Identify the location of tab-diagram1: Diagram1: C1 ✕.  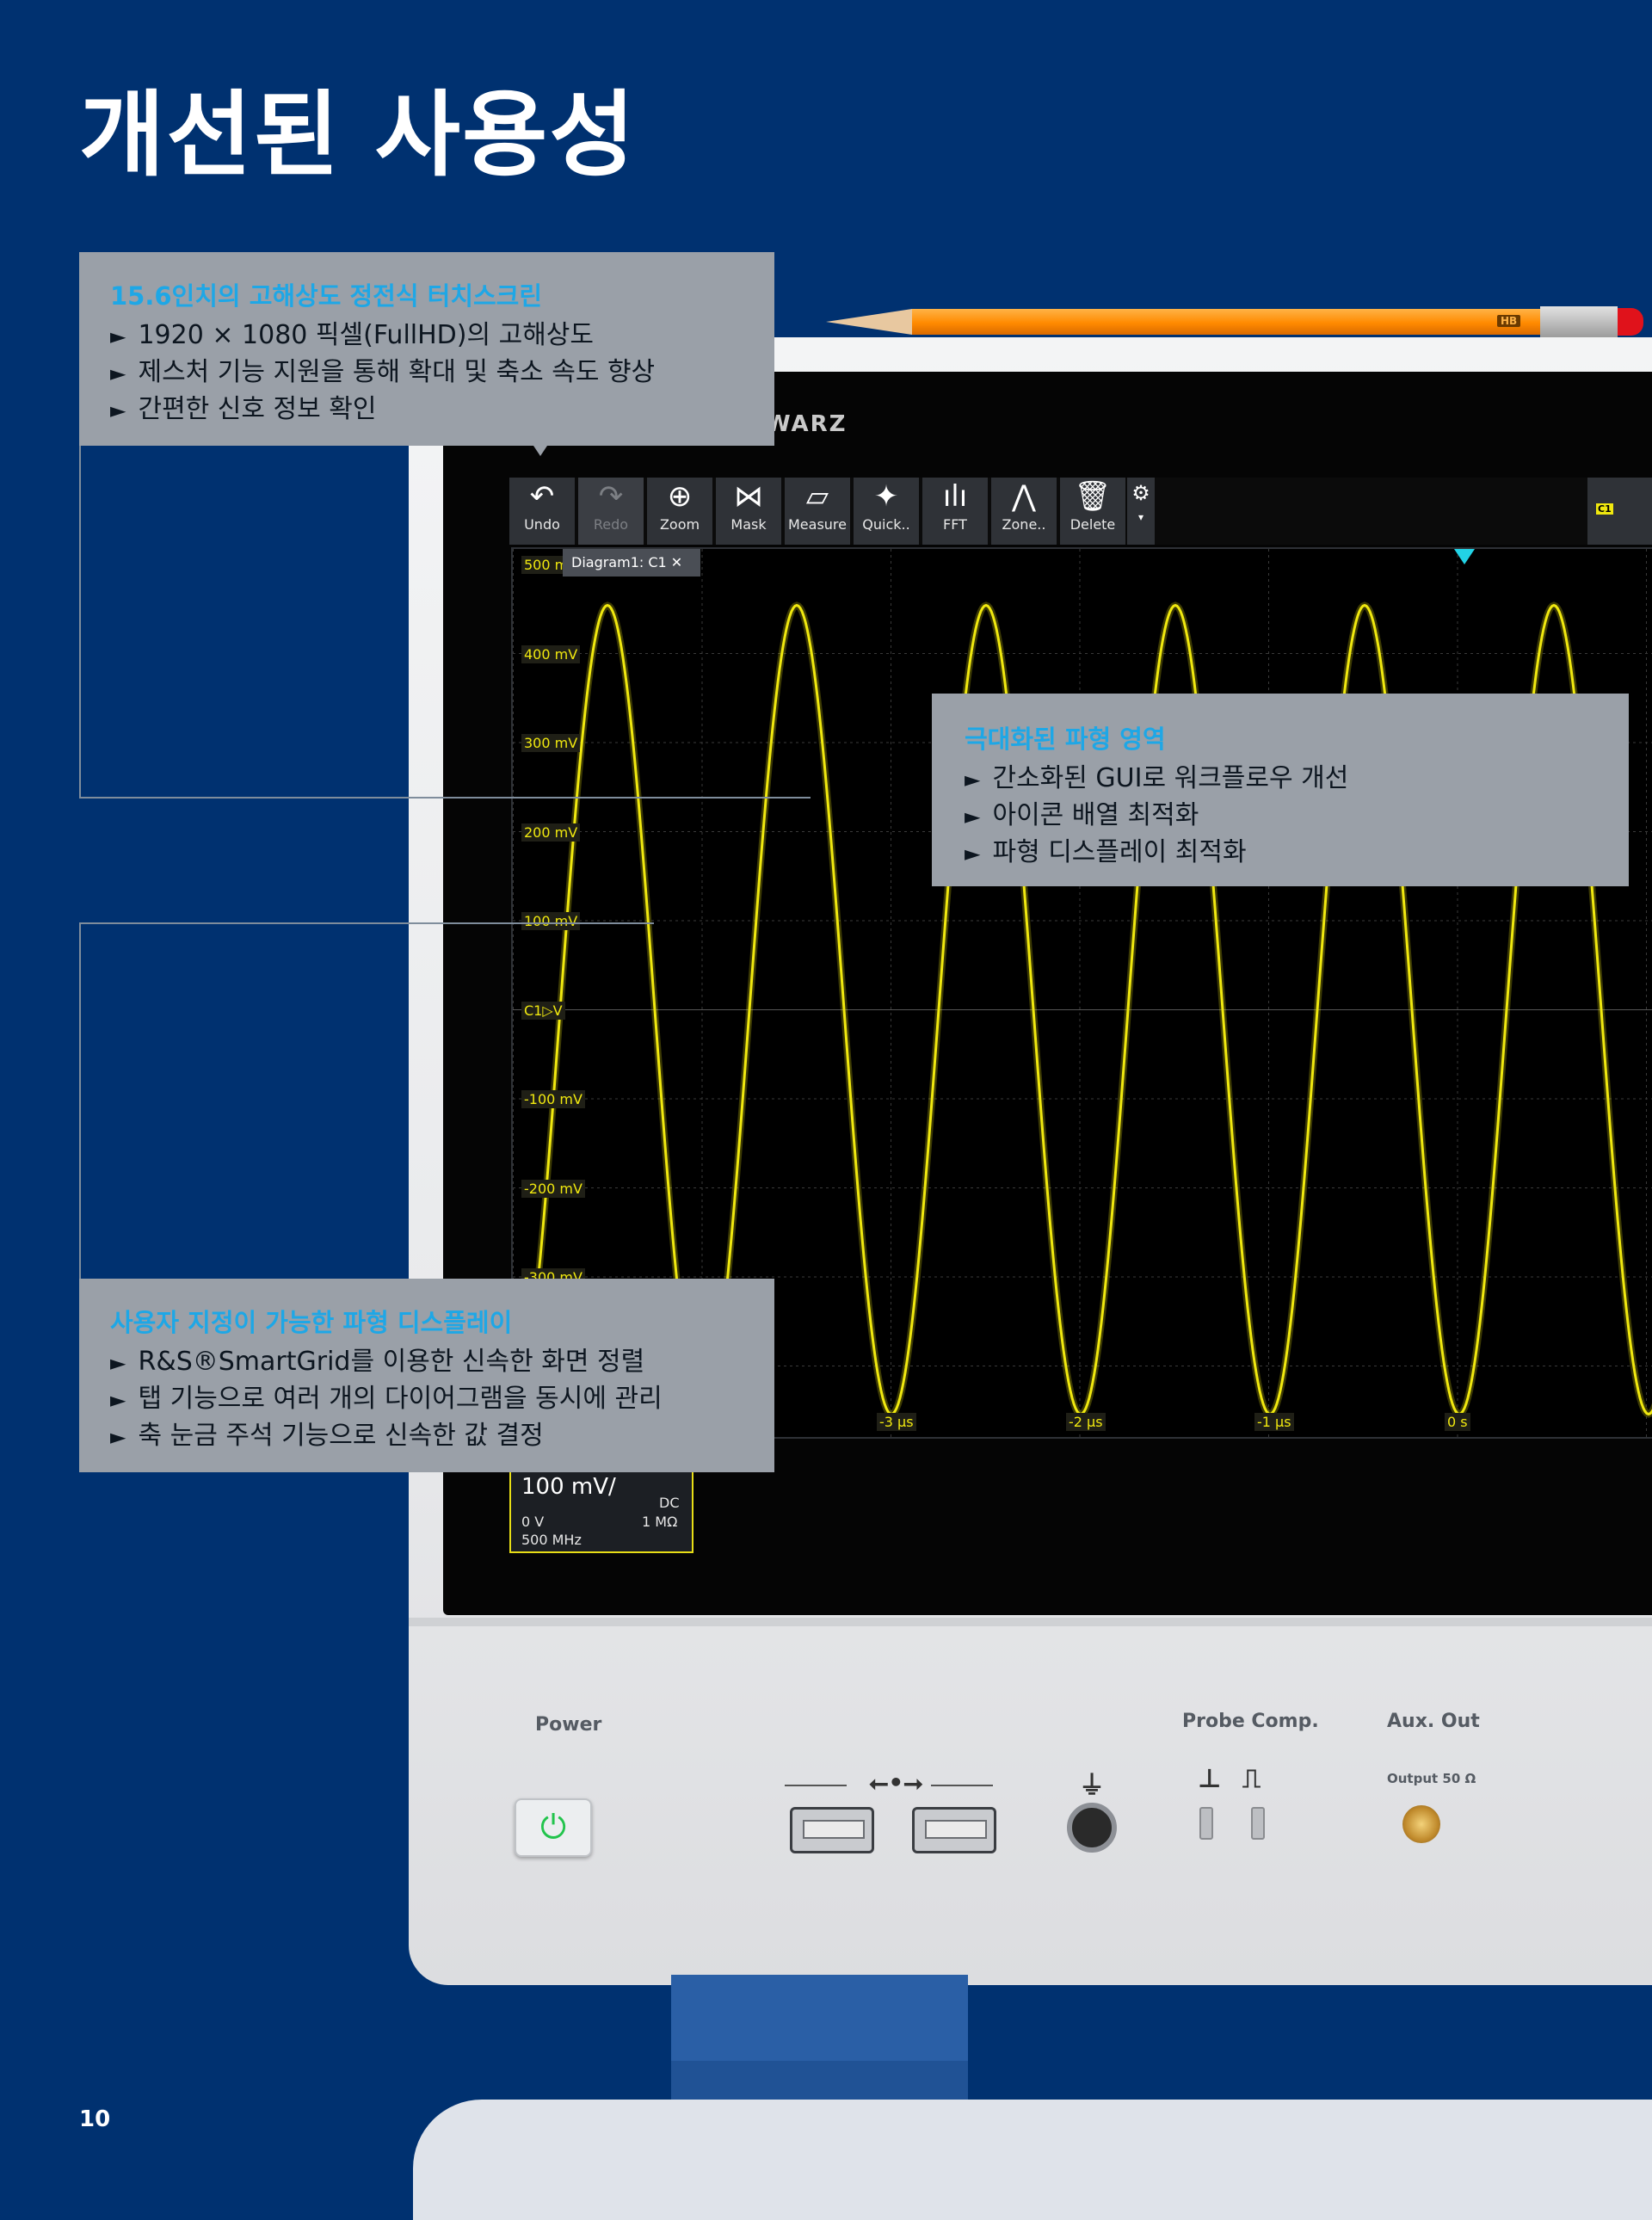
(631, 563).